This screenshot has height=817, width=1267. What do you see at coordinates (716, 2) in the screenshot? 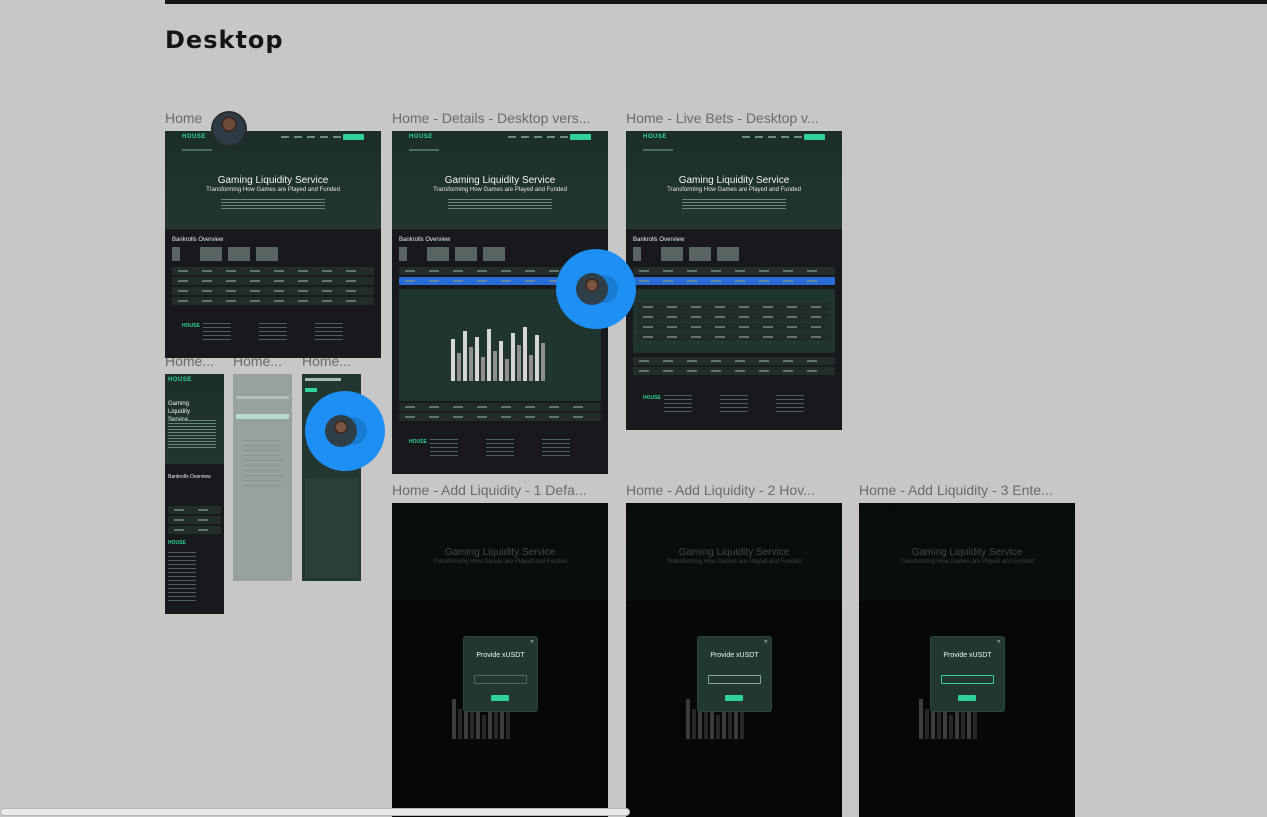
I see `canvas-top-border` at bounding box center [716, 2].